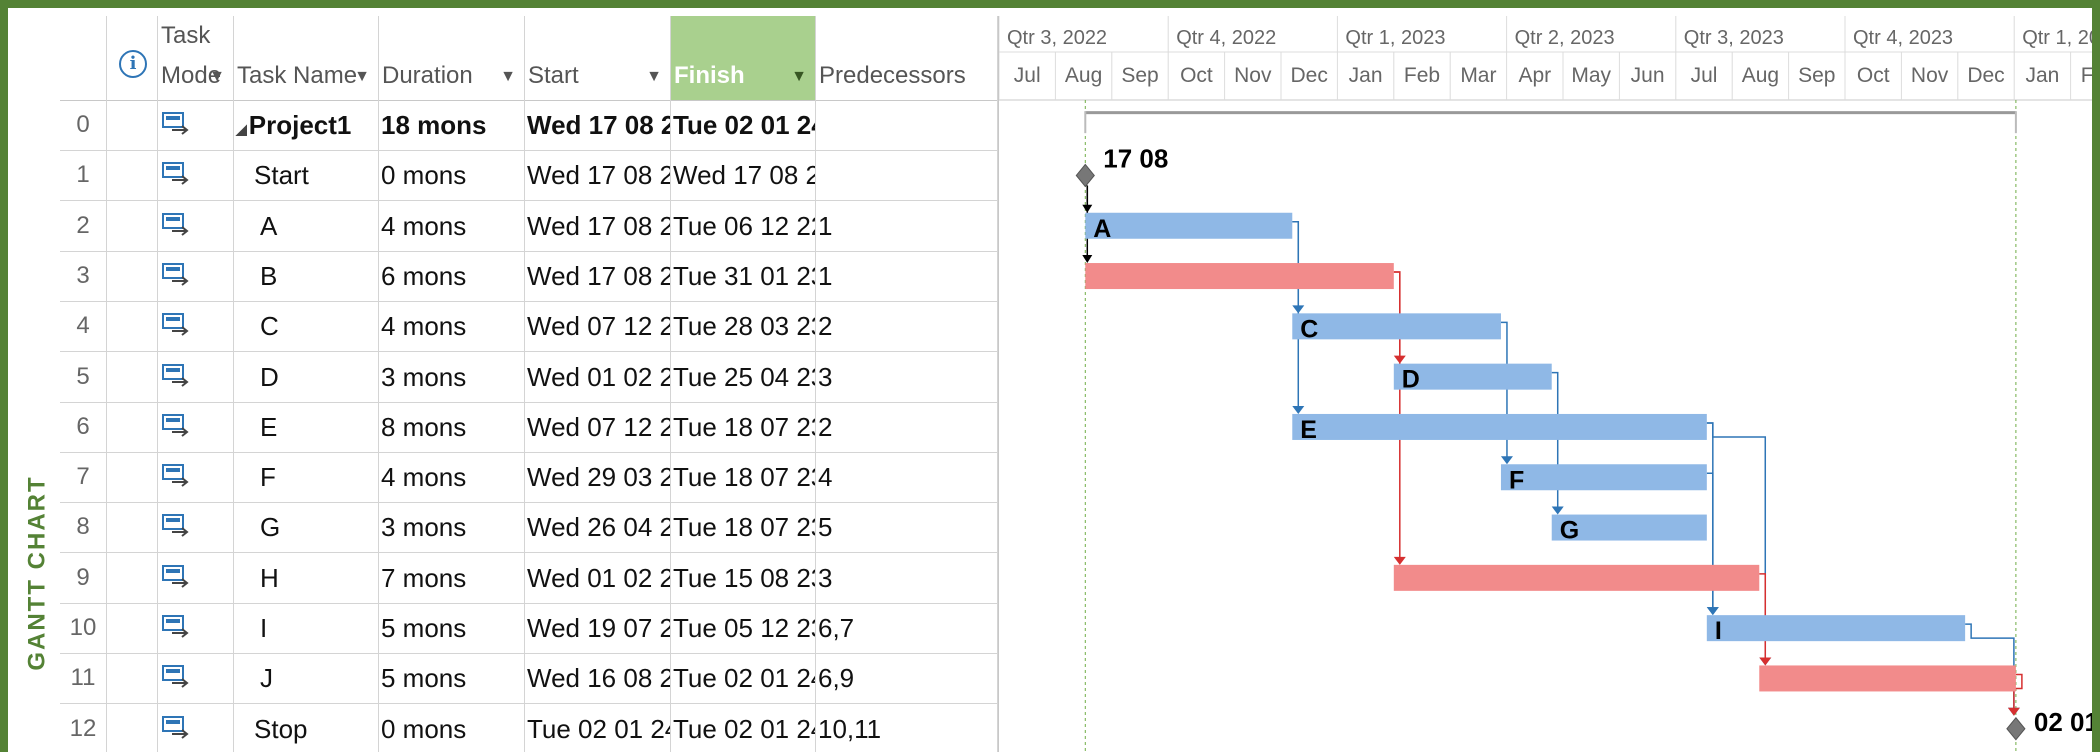 The width and height of the screenshot is (2100, 752). Describe the element at coordinates (38, 573) in the screenshot. I see `view-bar: GANTT CHART` at that location.